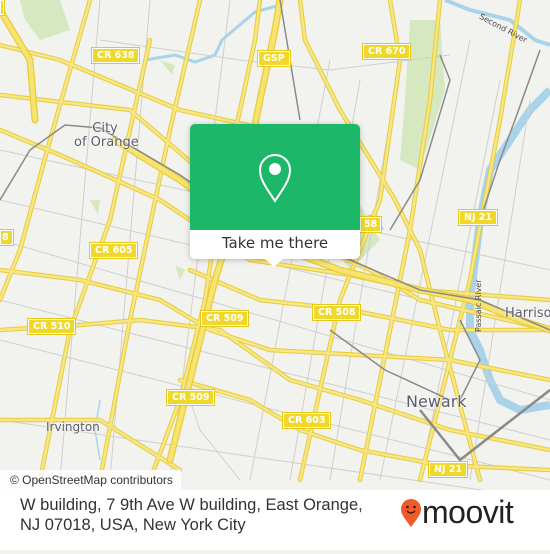  I want to click on river-label-passaic-river: Passaic River, so click(478, 306).